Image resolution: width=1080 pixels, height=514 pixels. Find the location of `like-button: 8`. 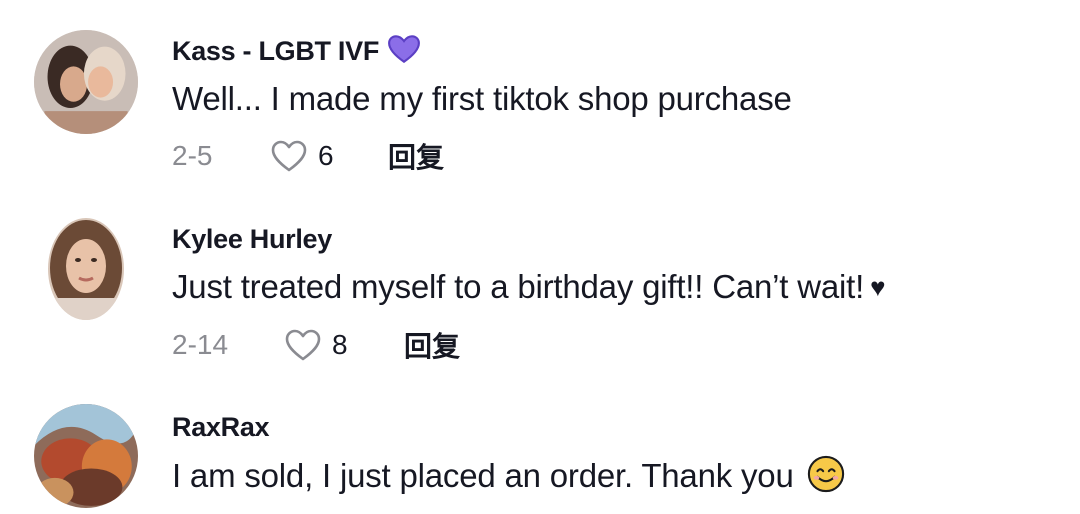

like-button: 8 is located at coordinates (344, 345).